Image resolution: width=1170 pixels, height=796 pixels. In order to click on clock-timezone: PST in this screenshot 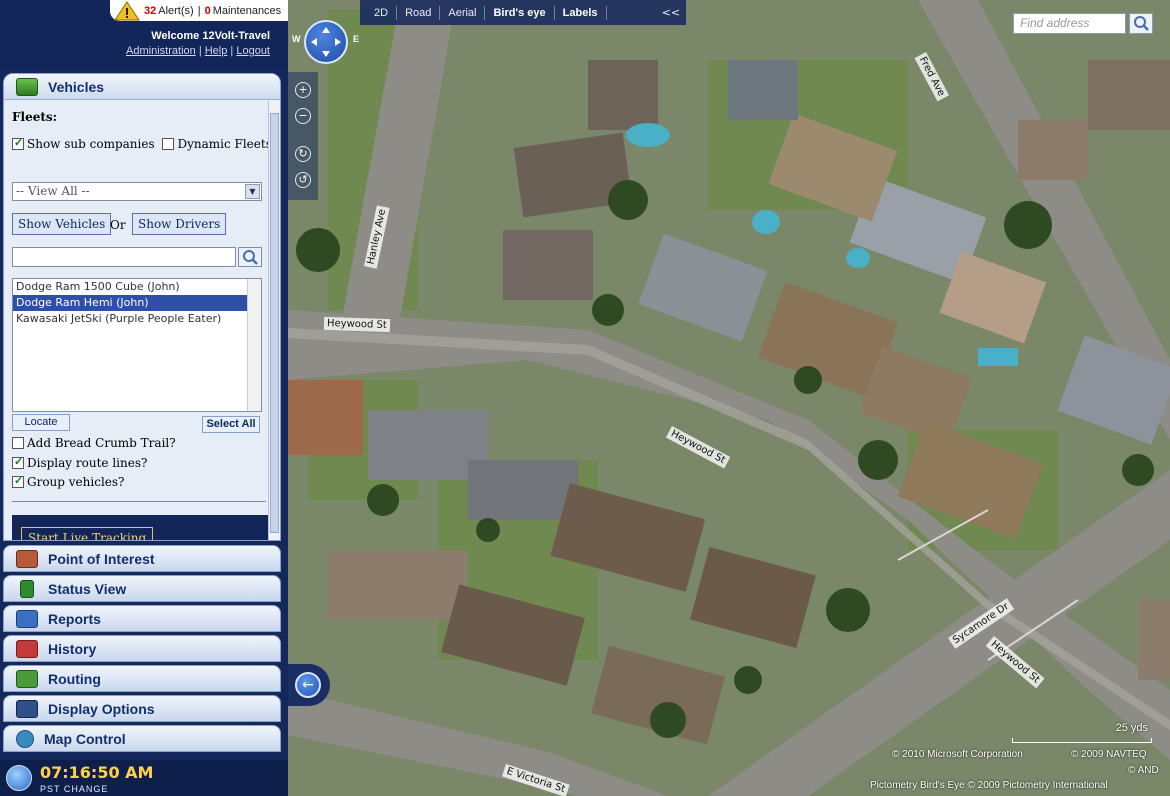, I will do `click(50, 789)`.